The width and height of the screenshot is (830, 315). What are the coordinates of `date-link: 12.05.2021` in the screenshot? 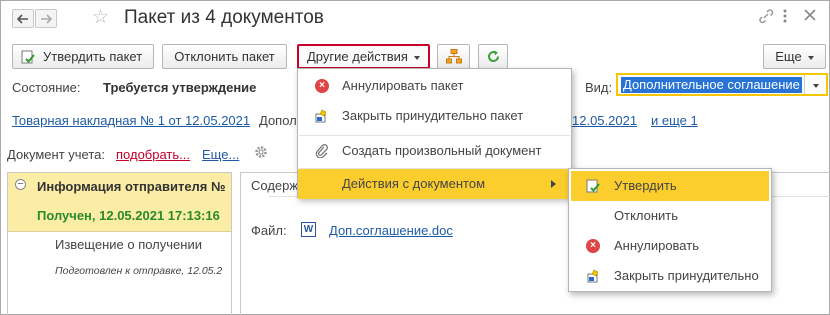 It's located at (604, 120).